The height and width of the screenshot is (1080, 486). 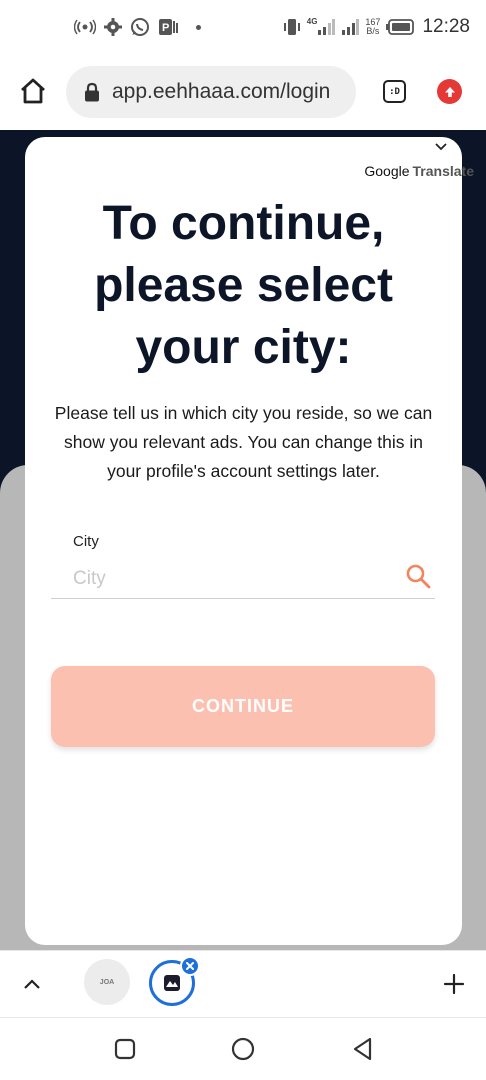 I want to click on page-title: To continue, please select your city:, so click(x=243, y=285).